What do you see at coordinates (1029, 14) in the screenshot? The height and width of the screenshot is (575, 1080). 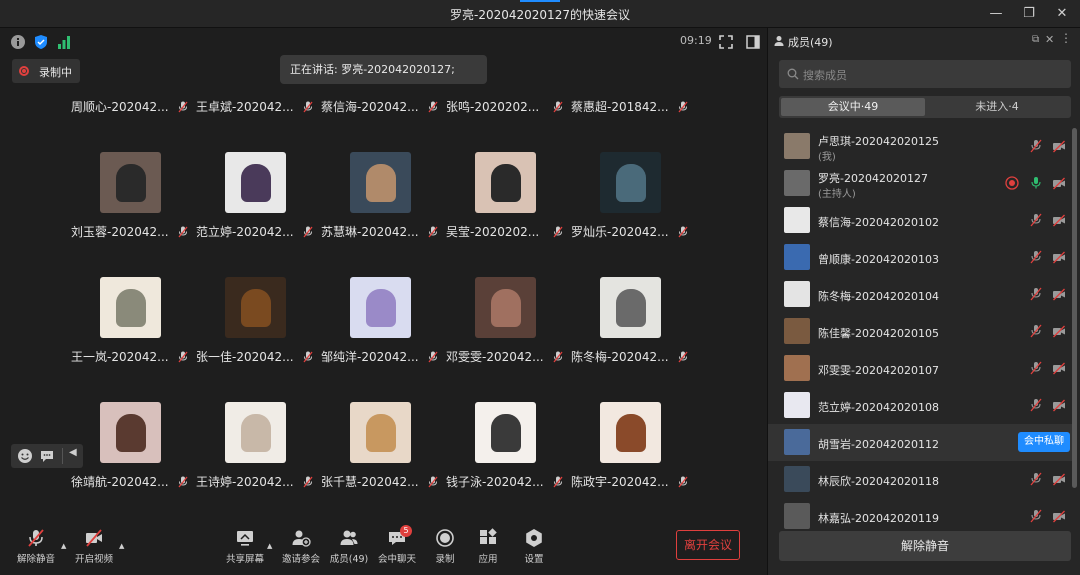 I see `restore-icon: ❐` at bounding box center [1029, 14].